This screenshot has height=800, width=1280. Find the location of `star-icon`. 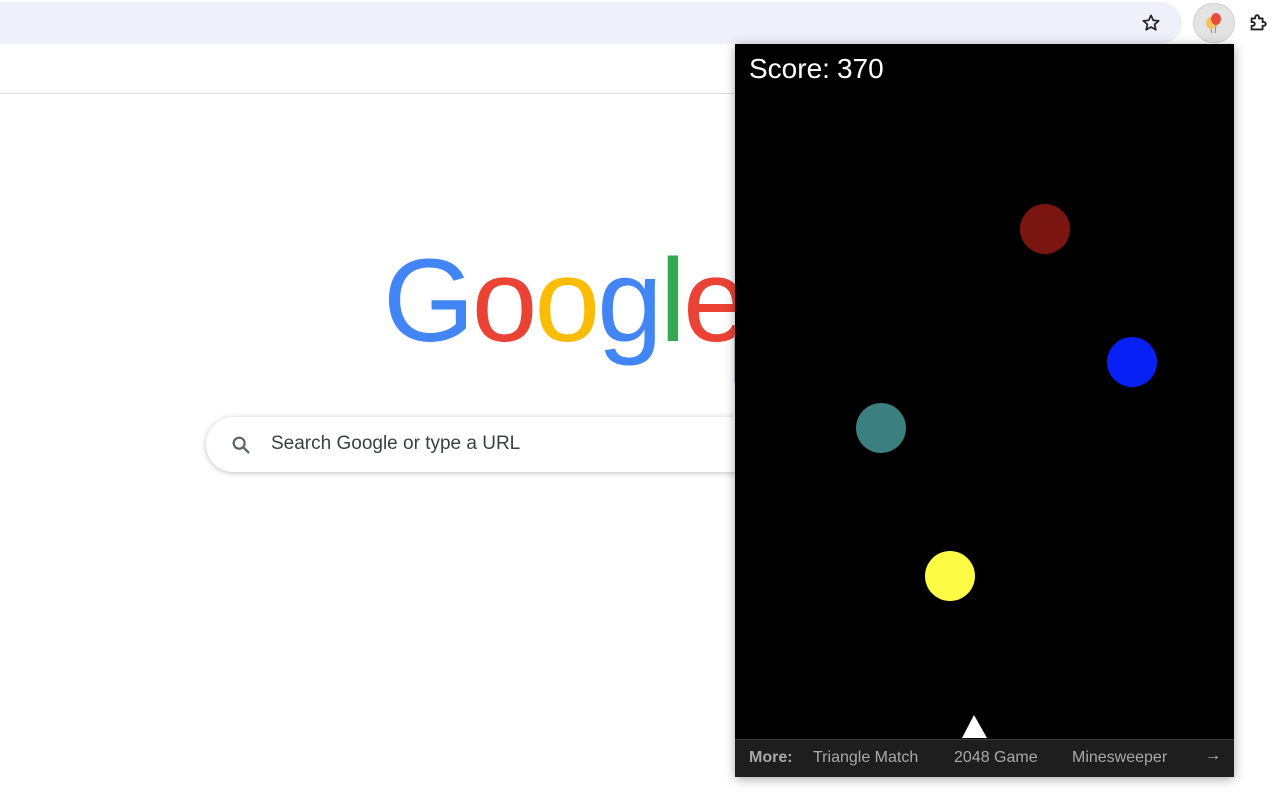

star-icon is located at coordinates (1151, 22).